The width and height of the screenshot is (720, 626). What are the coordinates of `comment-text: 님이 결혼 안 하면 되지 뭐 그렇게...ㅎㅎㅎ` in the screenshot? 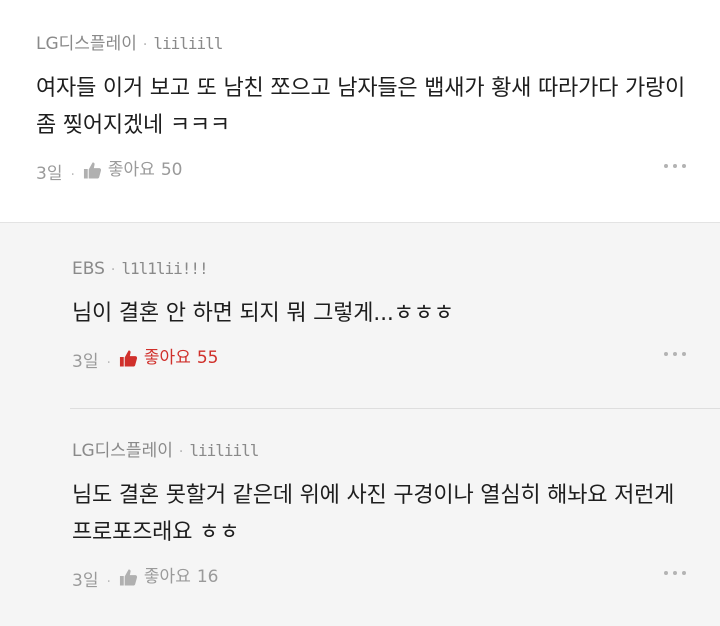 It's located at (263, 313).